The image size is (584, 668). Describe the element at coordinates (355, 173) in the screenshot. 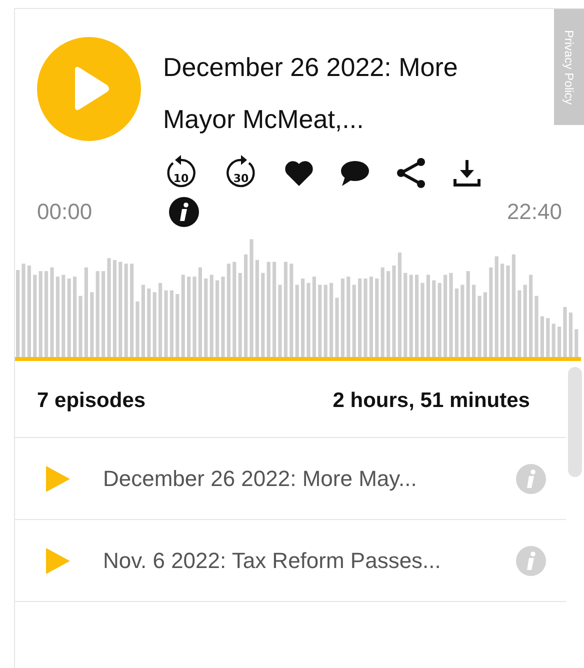

I see `comment-button` at that location.